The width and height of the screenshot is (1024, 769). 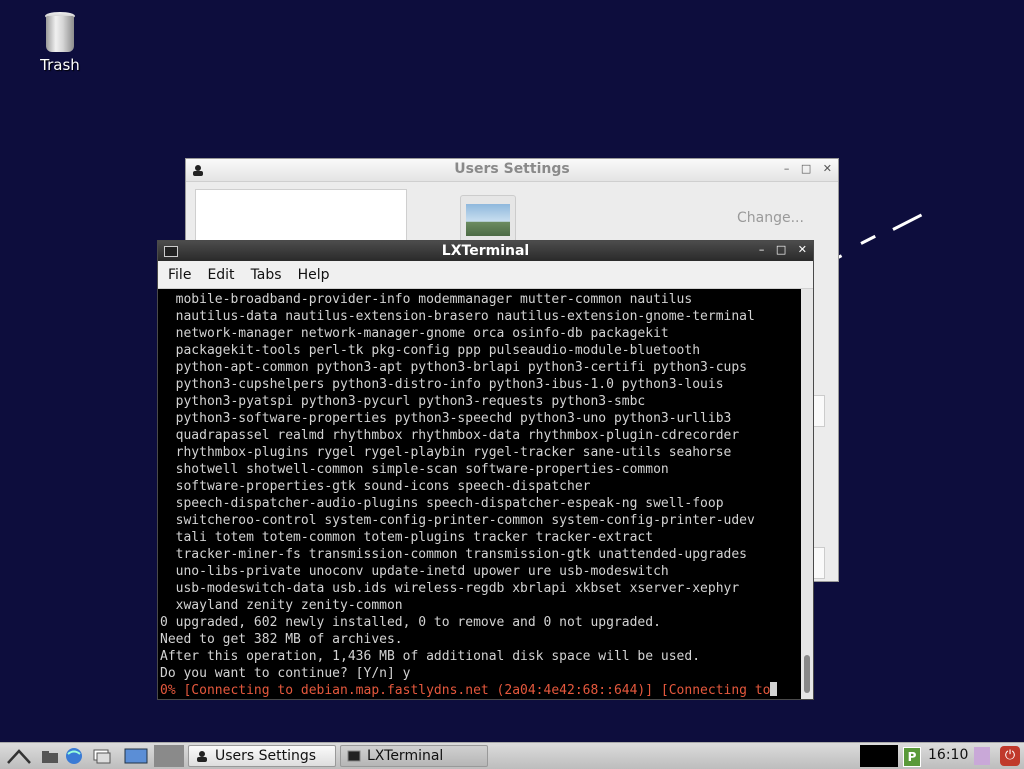 I want to click on scrollbar-thumb, so click(x=807, y=674).